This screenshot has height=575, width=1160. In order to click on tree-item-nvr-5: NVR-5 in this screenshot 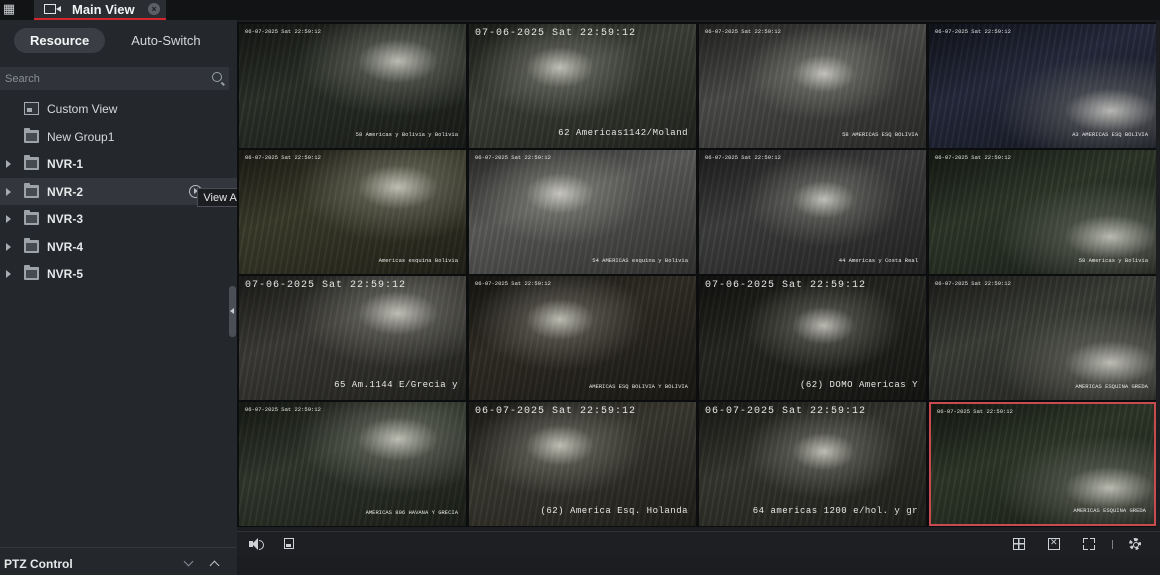, I will do `click(118, 274)`.